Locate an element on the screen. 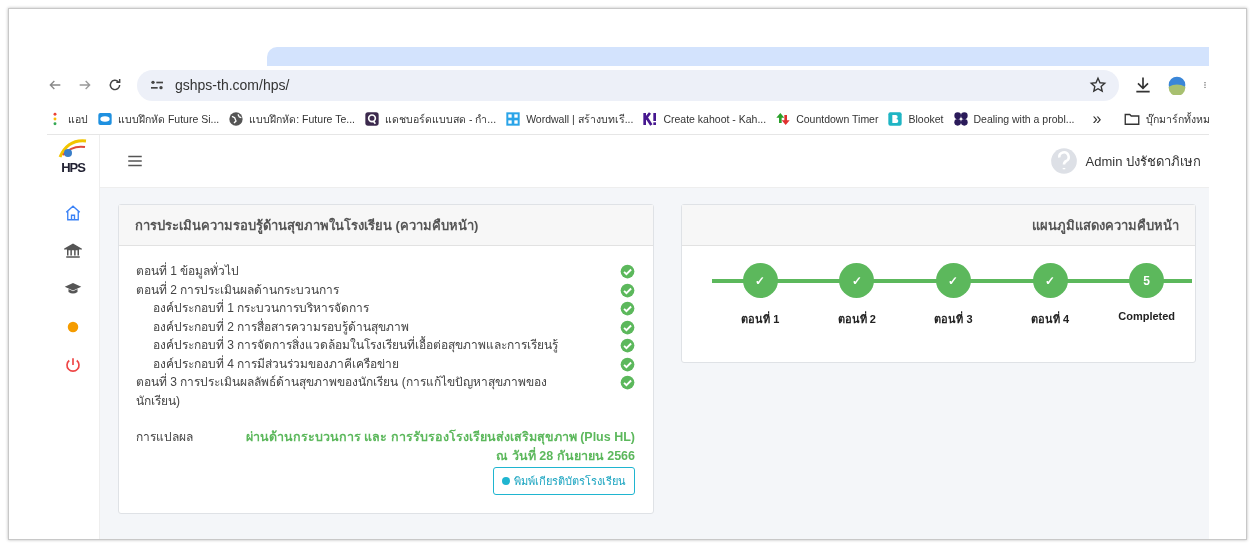  power-icon is located at coordinates (73, 365).